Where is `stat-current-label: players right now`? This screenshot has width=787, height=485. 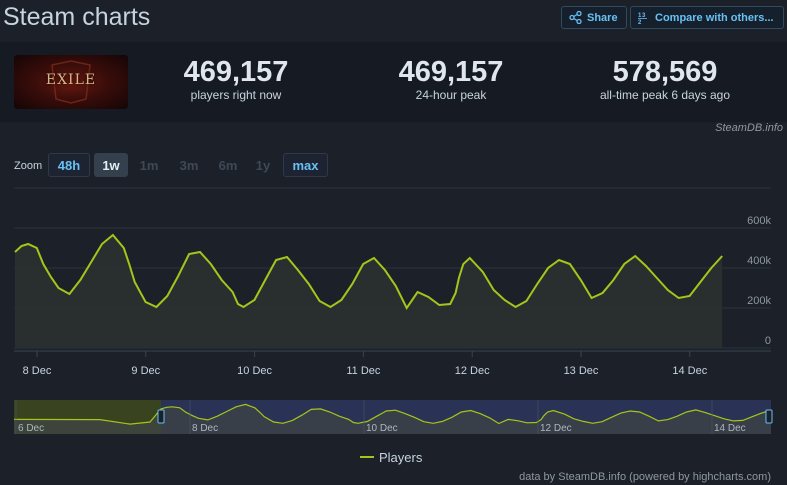
stat-current-label: players right now is located at coordinates (236, 95).